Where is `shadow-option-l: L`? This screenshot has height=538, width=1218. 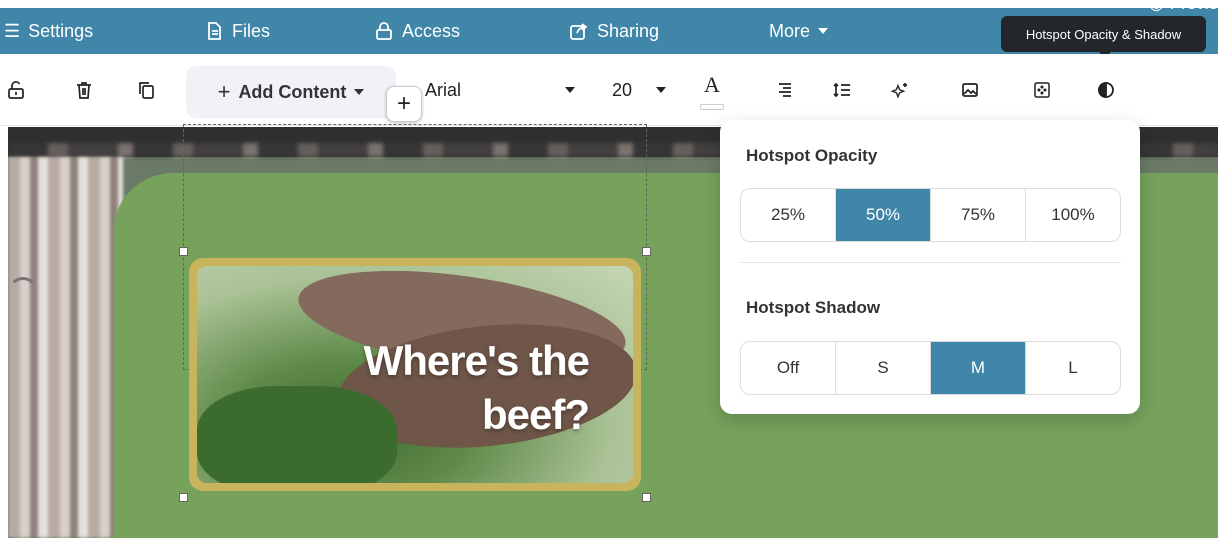 shadow-option-l: L is located at coordinates (1073, 368).